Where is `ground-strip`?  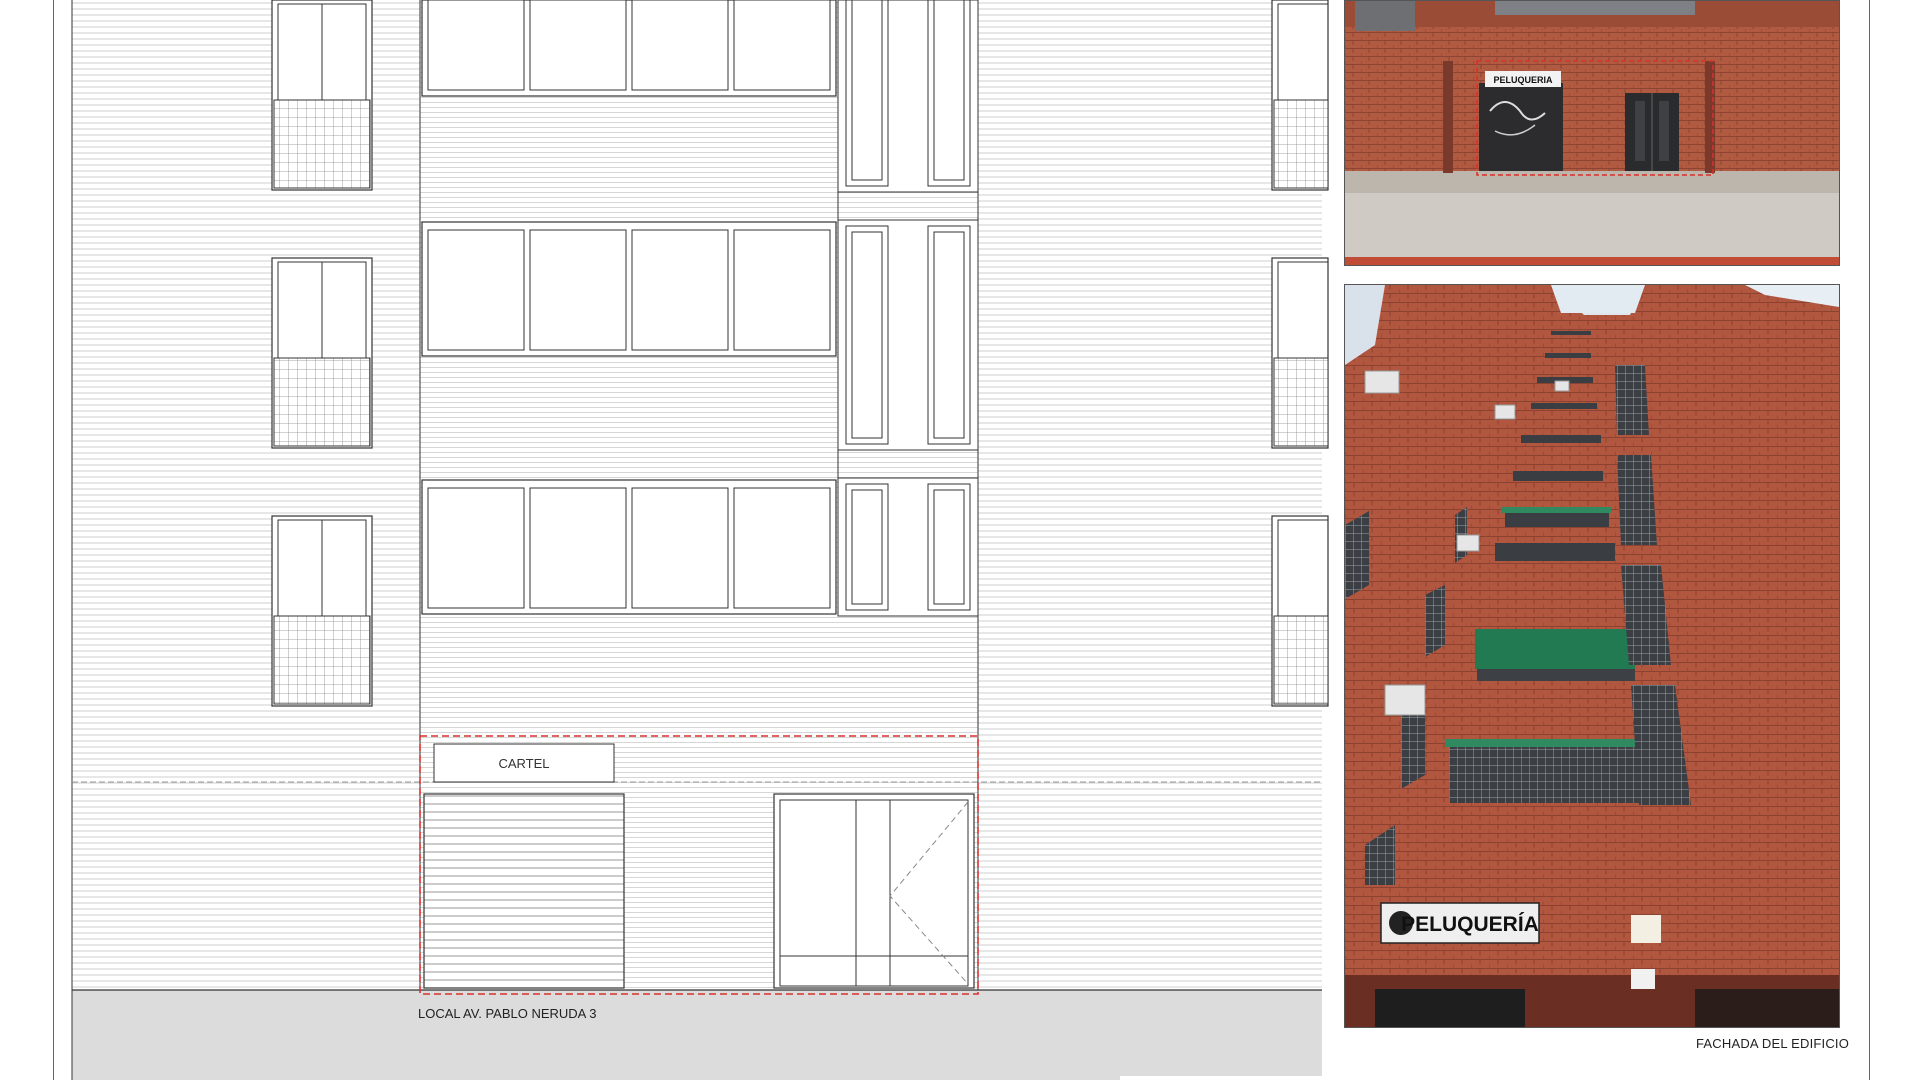 ground-strip is located at coordinates (697, 1035).